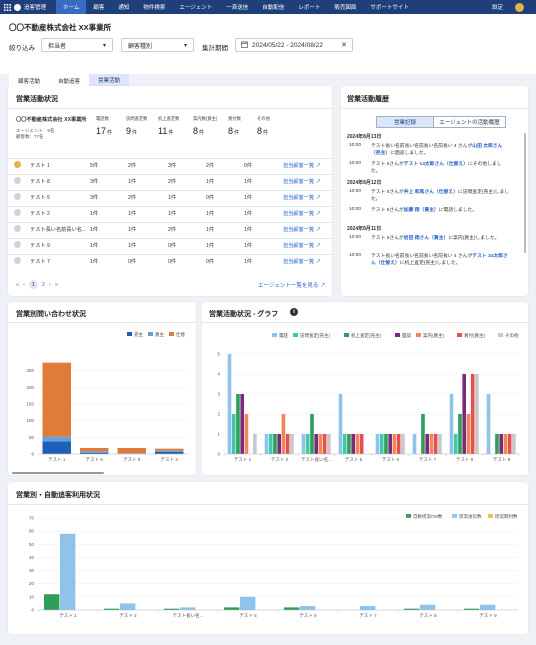 The image size is (536, 645). I want to click on y-tick-label: 0, so click(218, 454).